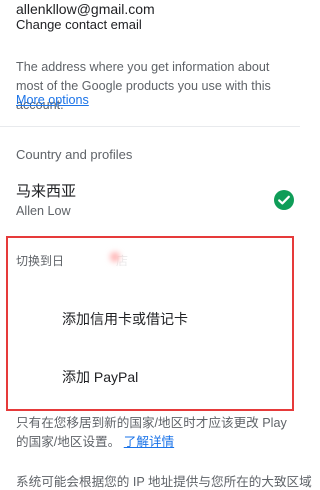 The image size is (320, 490). Describe the element at coordinates (150, 126) in the screenshot. I see `section-divider` at that location.